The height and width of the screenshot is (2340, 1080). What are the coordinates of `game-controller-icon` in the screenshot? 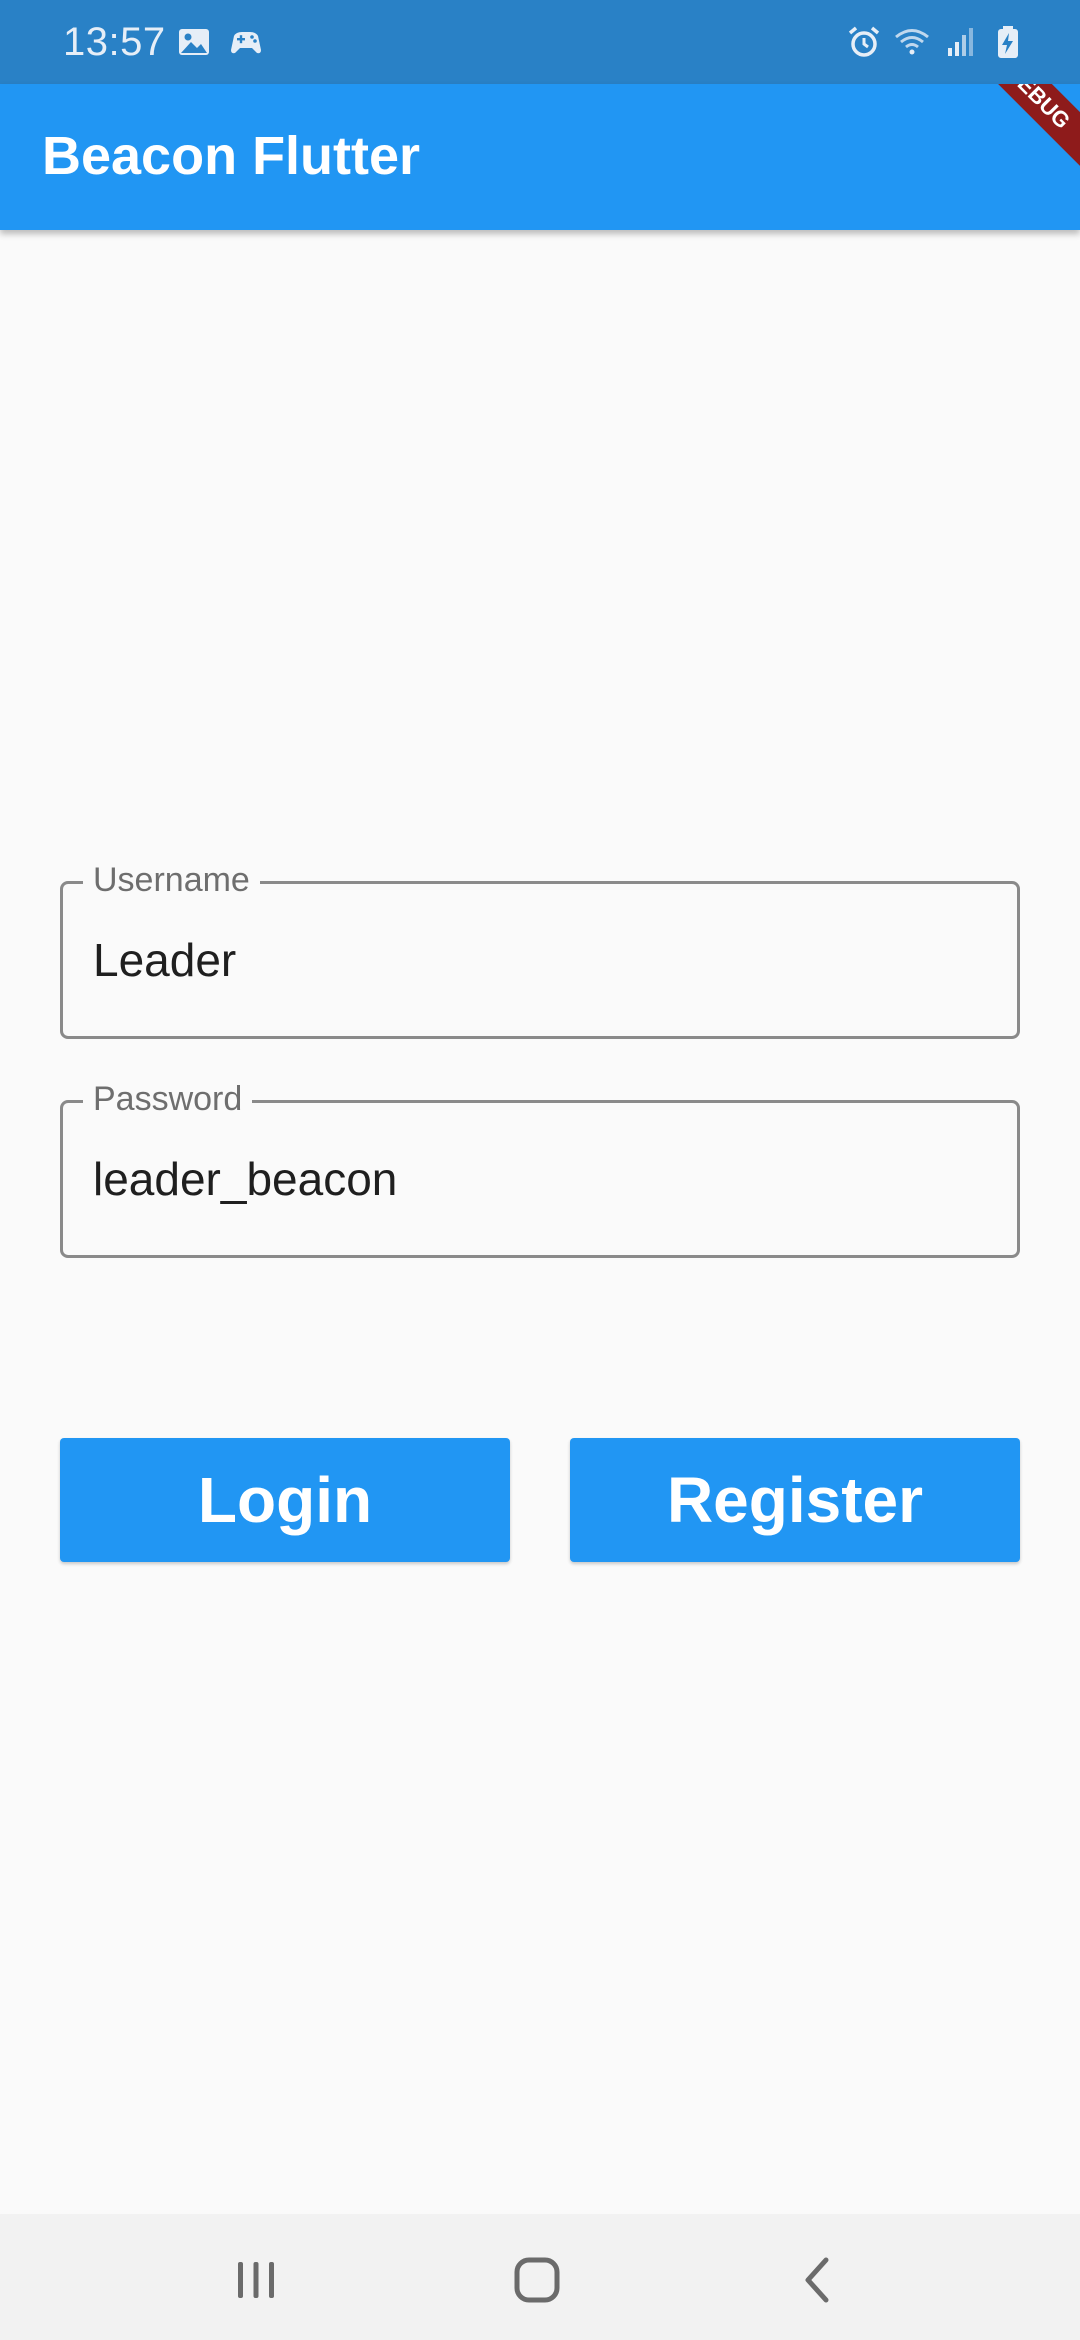 It's located at (246, 43).